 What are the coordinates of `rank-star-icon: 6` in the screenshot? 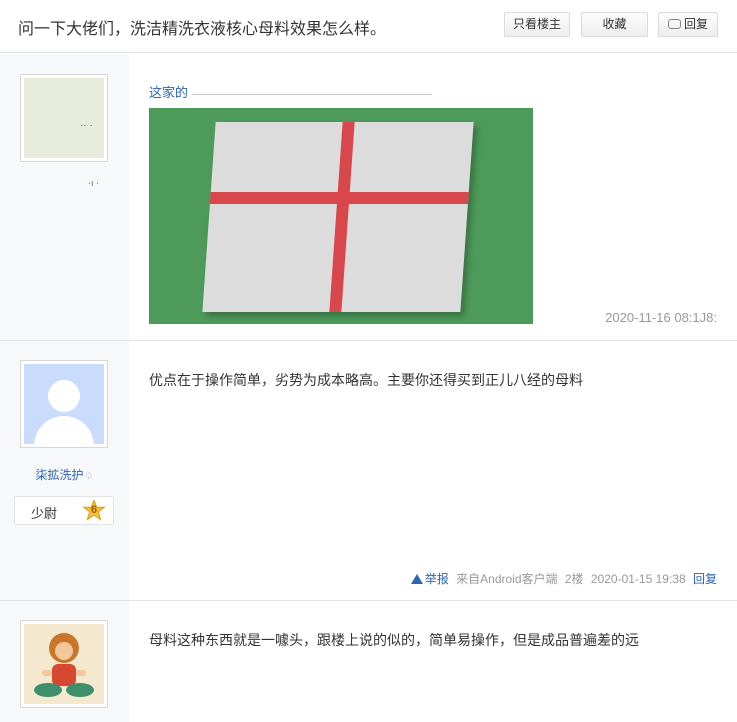 It's located at (94, 510).